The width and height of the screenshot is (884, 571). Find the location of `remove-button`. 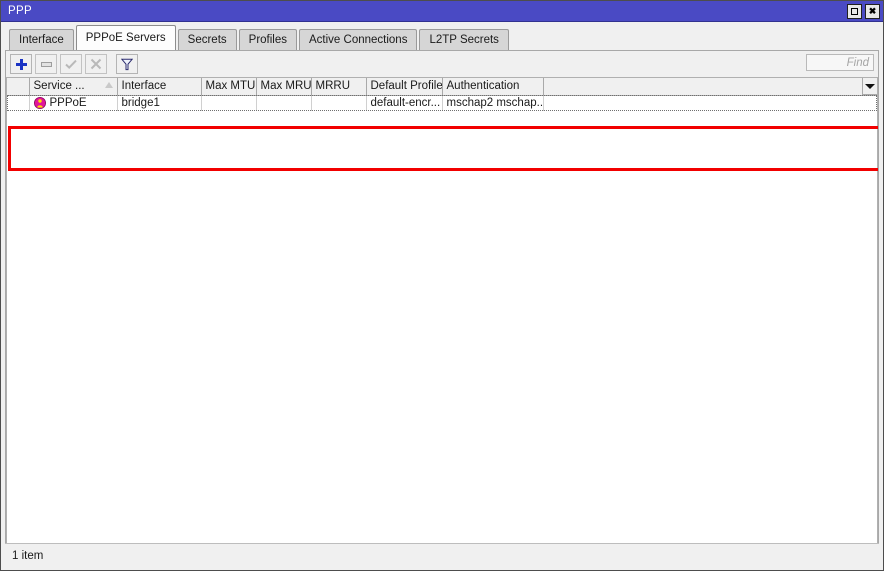

remove-button is located at coordinates (46, 64).